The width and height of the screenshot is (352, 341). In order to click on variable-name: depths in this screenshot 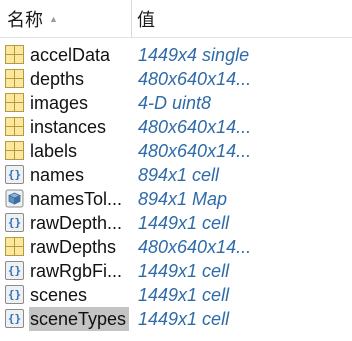, I will do `click(57, 79)`.